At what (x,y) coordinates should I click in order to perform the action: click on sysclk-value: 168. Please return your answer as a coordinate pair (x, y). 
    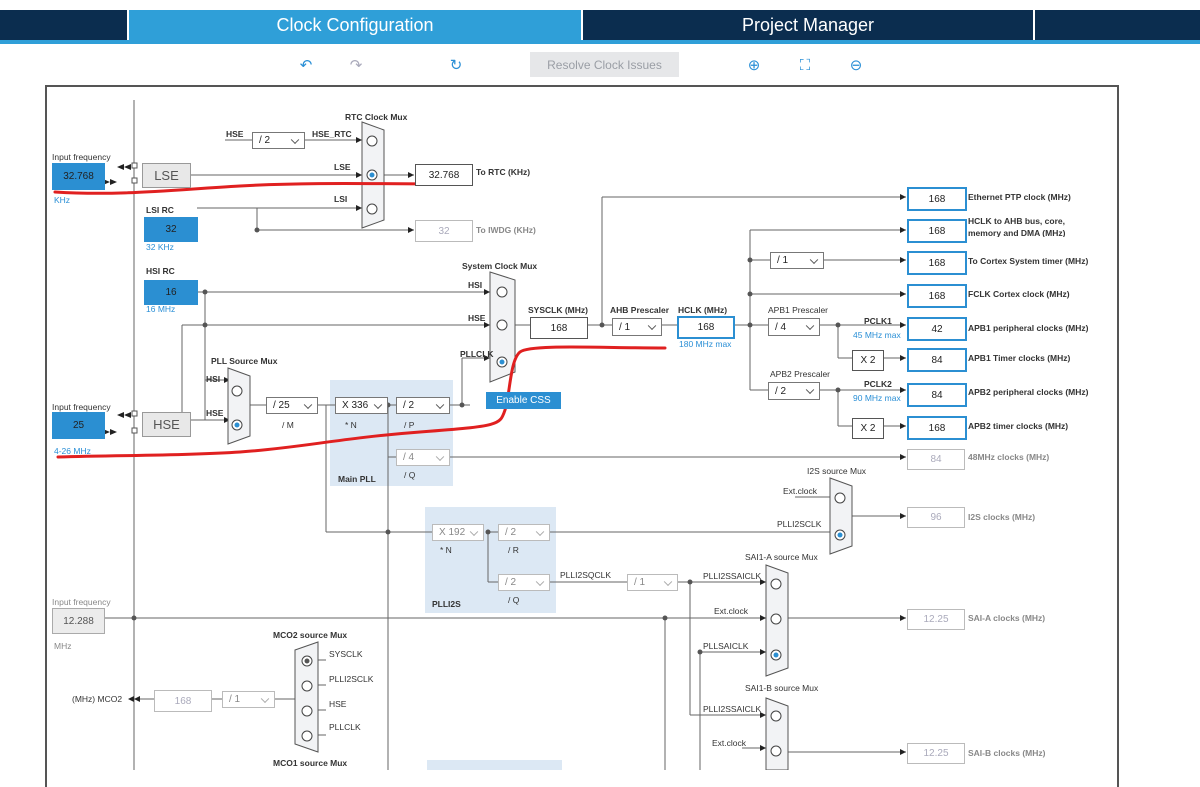
    Looking at the image, I should click on (559, 328).